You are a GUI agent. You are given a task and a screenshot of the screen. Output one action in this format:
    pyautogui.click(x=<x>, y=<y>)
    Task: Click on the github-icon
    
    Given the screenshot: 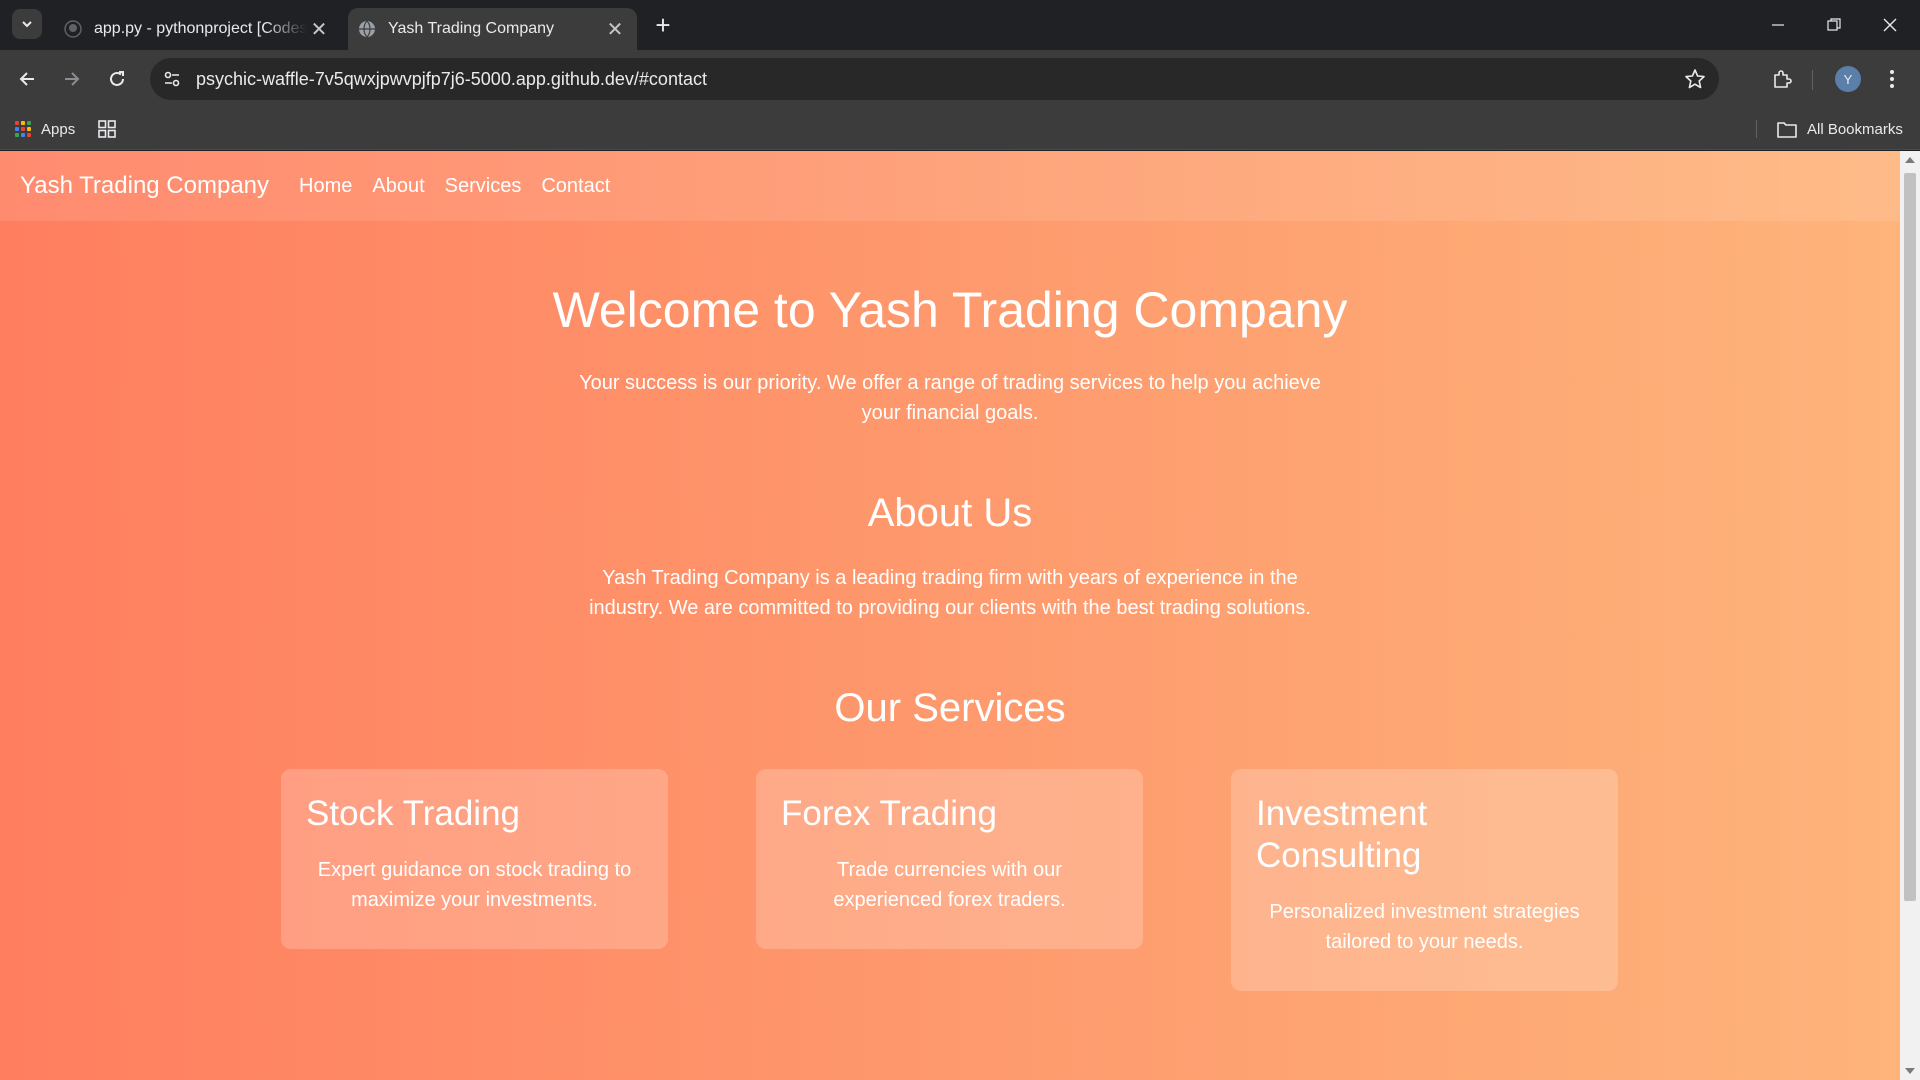 What is the action you would take?
    pyautogui.click(x=73, y=29)
    